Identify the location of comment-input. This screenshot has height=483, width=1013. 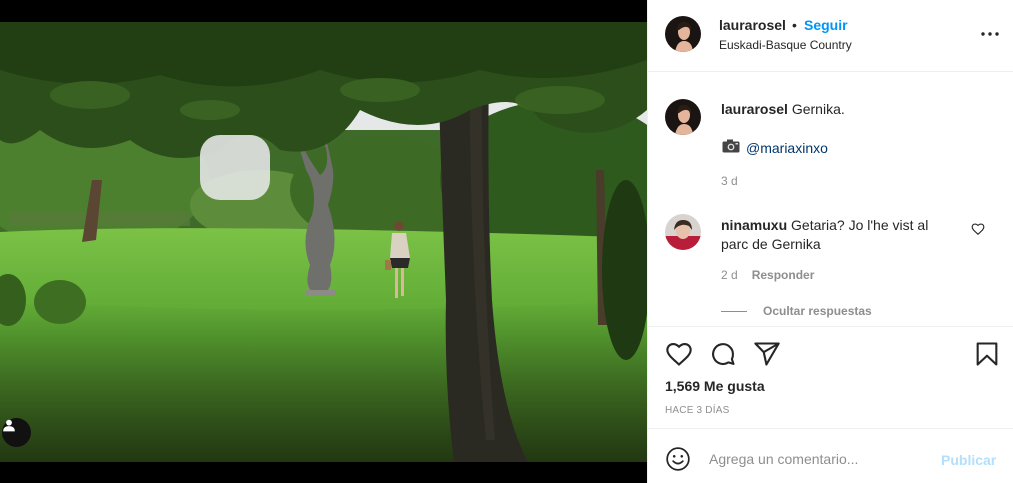
(819, 459).